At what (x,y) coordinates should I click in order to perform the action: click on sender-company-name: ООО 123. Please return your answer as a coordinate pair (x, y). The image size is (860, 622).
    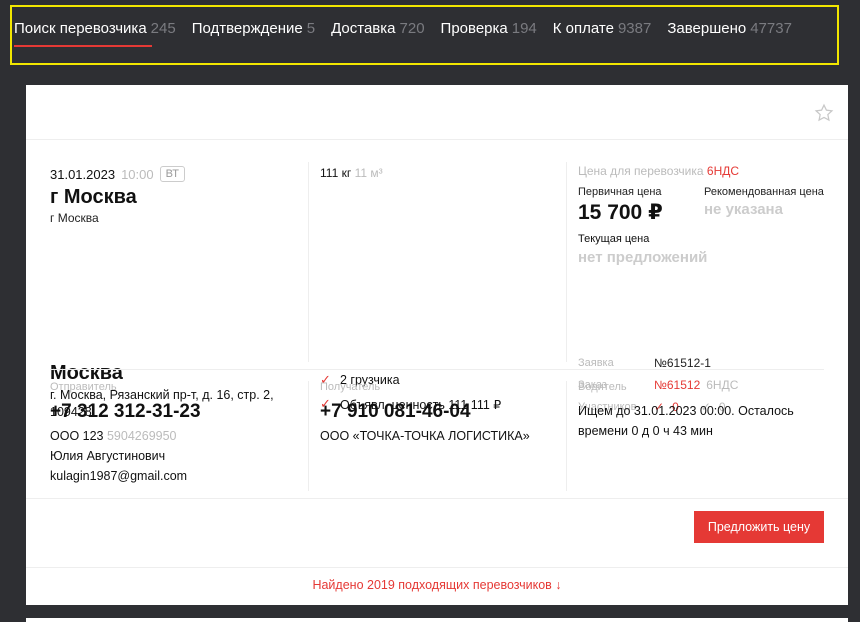
    Looking at the image, I should click on (77, 436).